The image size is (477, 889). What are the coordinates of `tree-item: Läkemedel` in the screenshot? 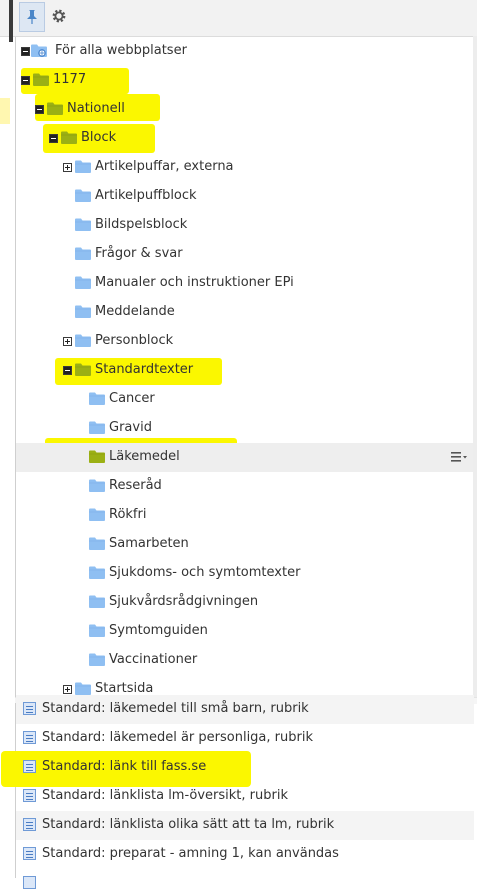 It's located at (246, 457).